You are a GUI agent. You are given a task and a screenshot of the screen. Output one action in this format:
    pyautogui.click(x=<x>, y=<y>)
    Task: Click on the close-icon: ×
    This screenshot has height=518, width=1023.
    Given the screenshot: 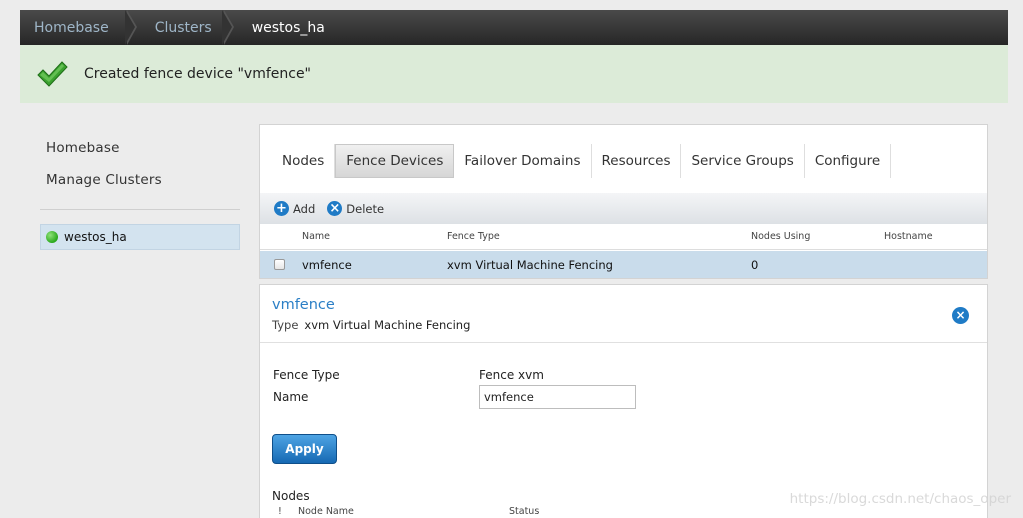 What is the action you would take?
    pyautogui.click(x=335, y=208)
    